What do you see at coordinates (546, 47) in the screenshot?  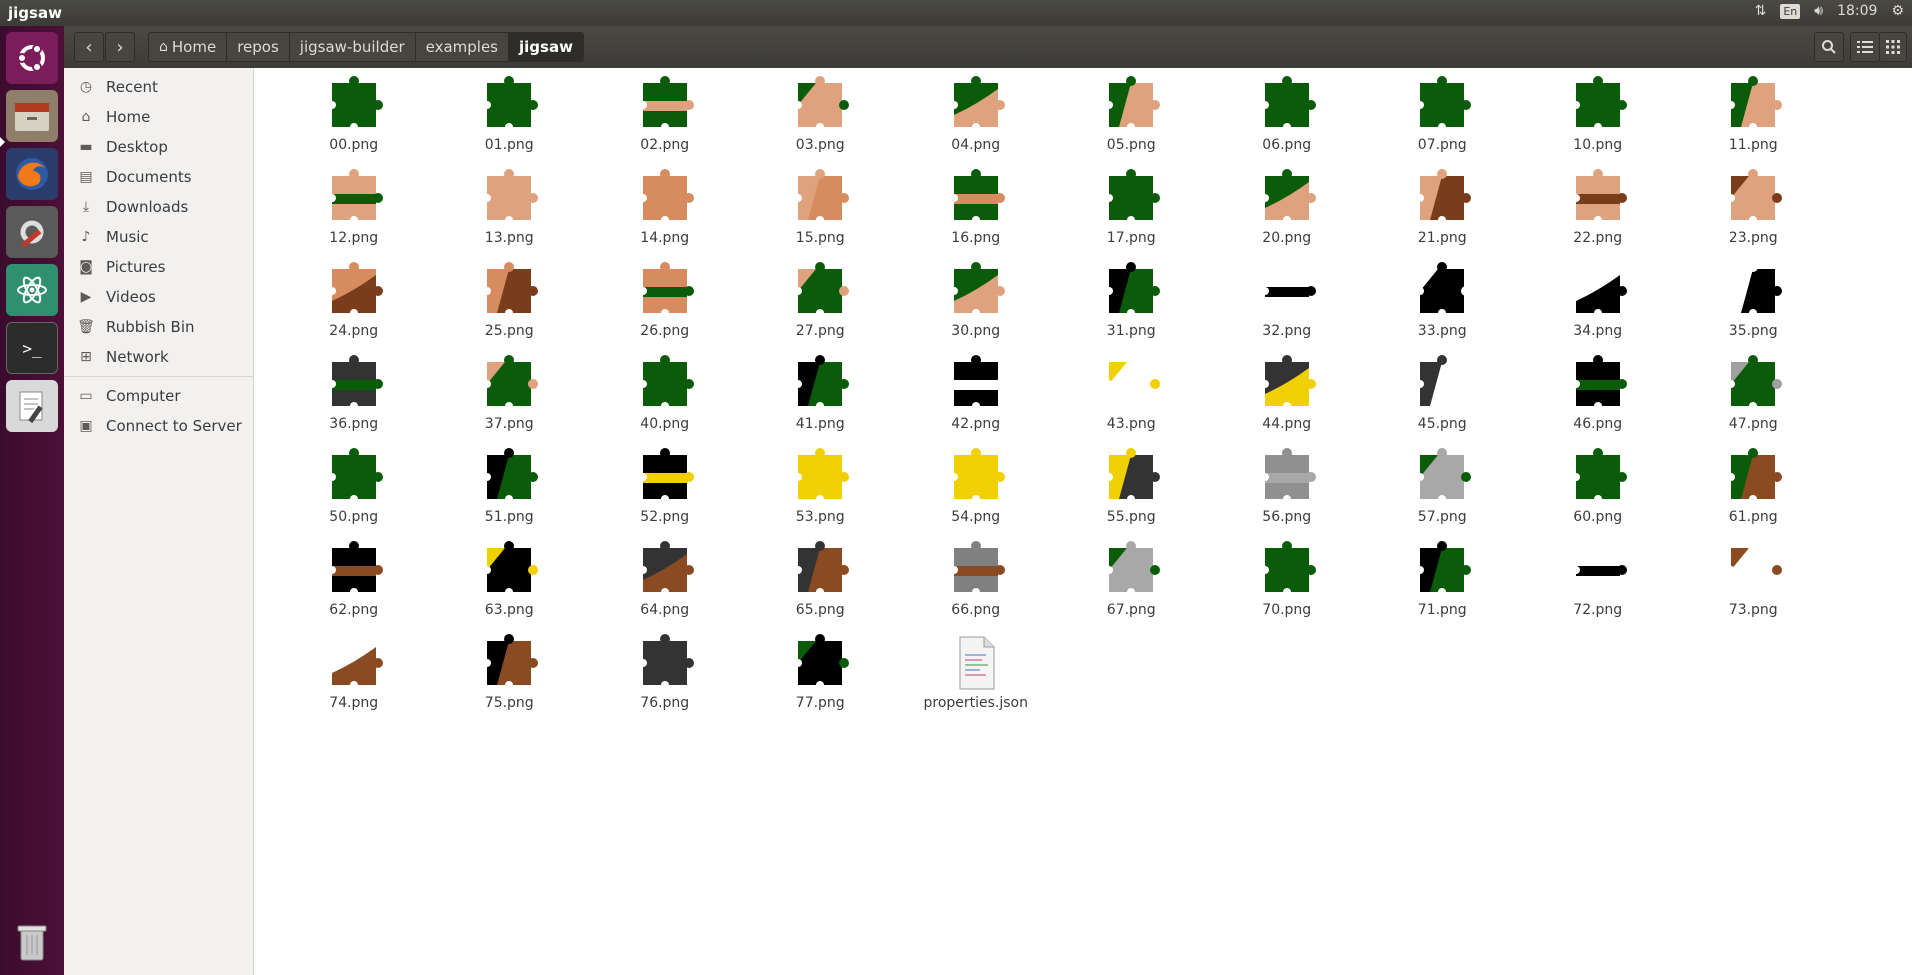 I see `crumb-jigsaw: jigsaw` at bounding box center [546, 47].